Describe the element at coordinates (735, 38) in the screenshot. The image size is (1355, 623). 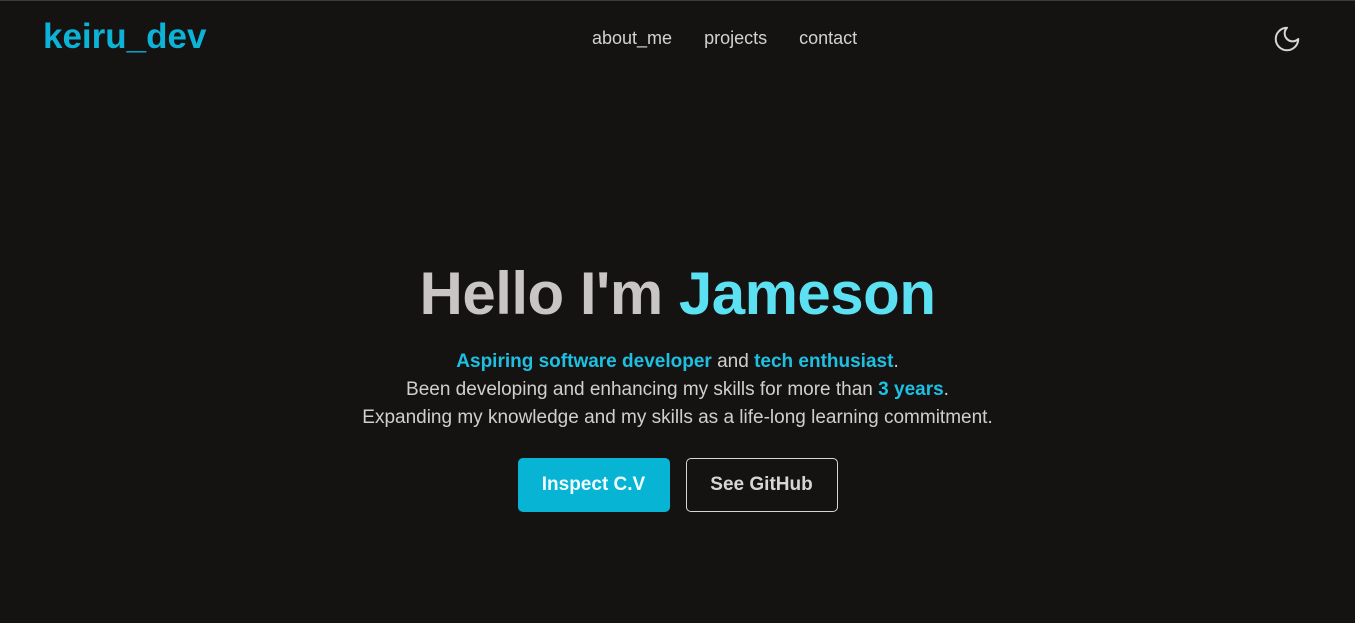
I see `nav-link-projects: projects` at that location.